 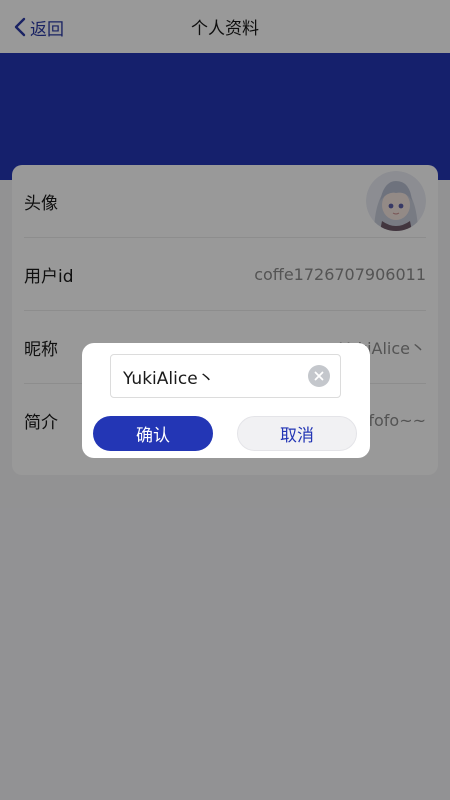 I want to click on clear-icon, so click(x=319, y=376).